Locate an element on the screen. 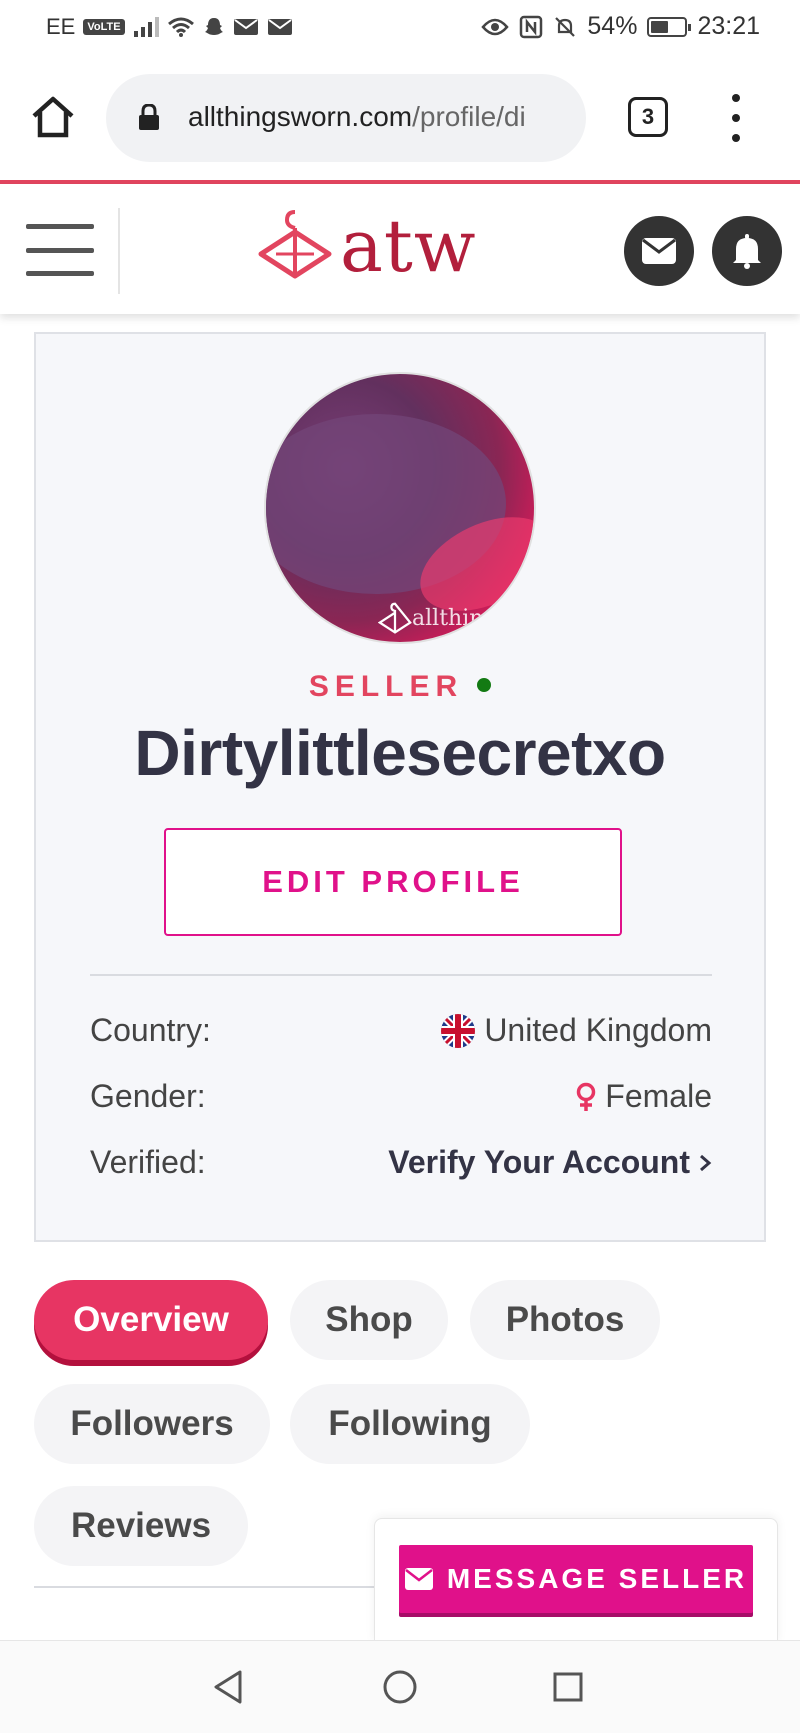  gender-label: Gender: is located at coordinates (148, 1096).